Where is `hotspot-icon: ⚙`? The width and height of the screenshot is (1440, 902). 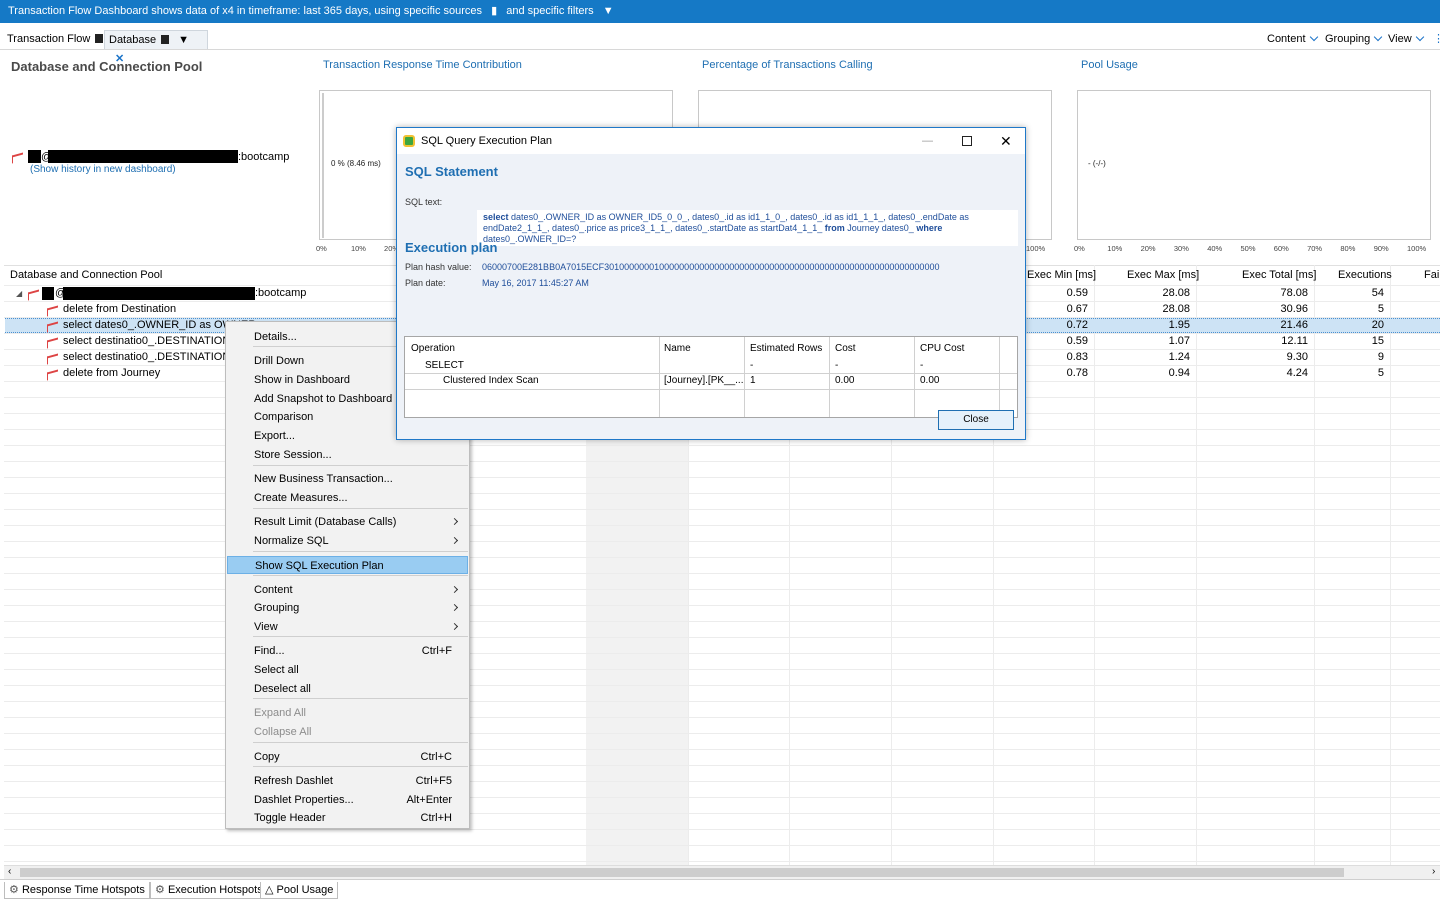 hotspot-icon: ⚙ is located at coordinates (160, 890).